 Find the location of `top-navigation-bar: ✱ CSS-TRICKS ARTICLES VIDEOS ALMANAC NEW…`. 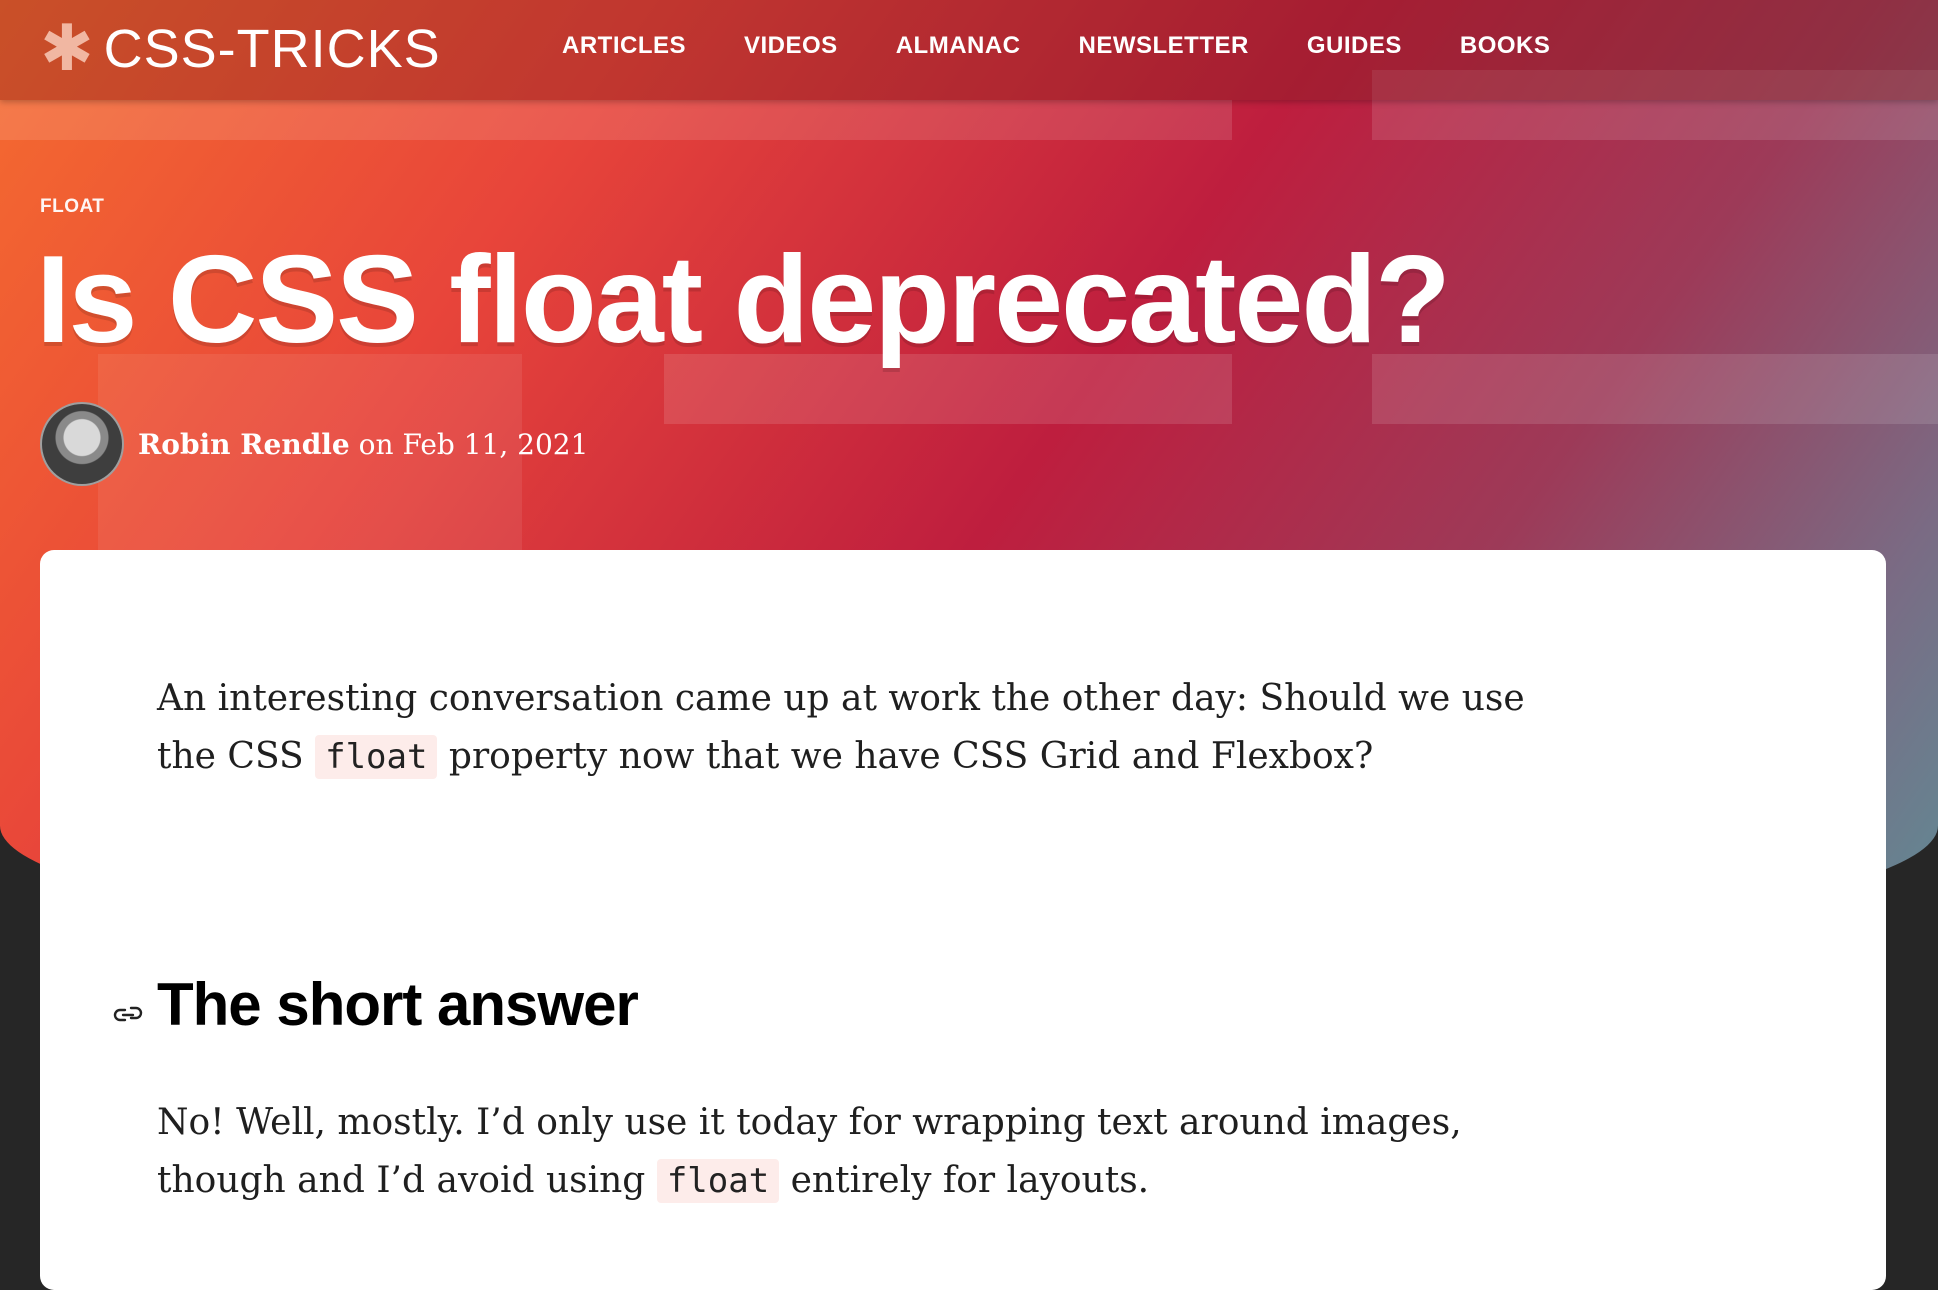

top-navigation-bar: ✱ CSS-TRICKS ARTICLES VIDEOS ALMANAC NEW… is located at coordinates (969, 50).